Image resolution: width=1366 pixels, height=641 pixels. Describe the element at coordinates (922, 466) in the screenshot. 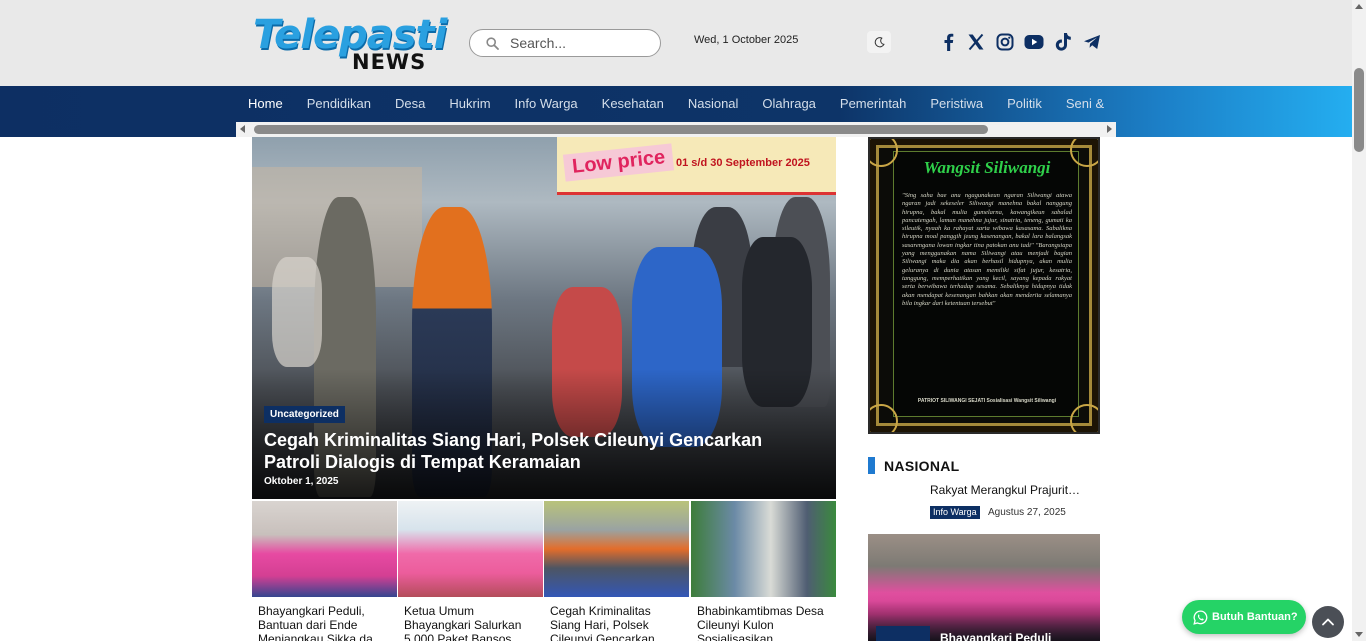

I see `section-title-nasional: NASIONAL` at that location.